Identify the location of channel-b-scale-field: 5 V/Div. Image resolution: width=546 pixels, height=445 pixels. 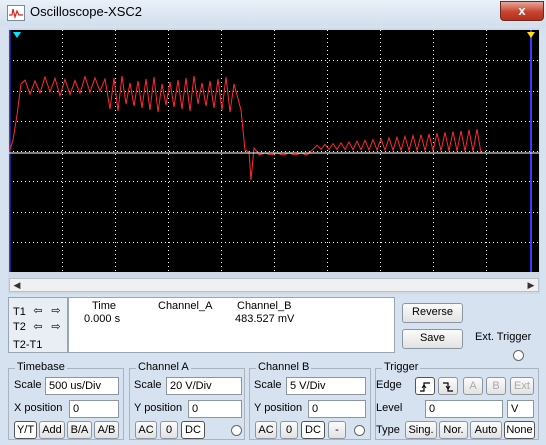
(326, 386).